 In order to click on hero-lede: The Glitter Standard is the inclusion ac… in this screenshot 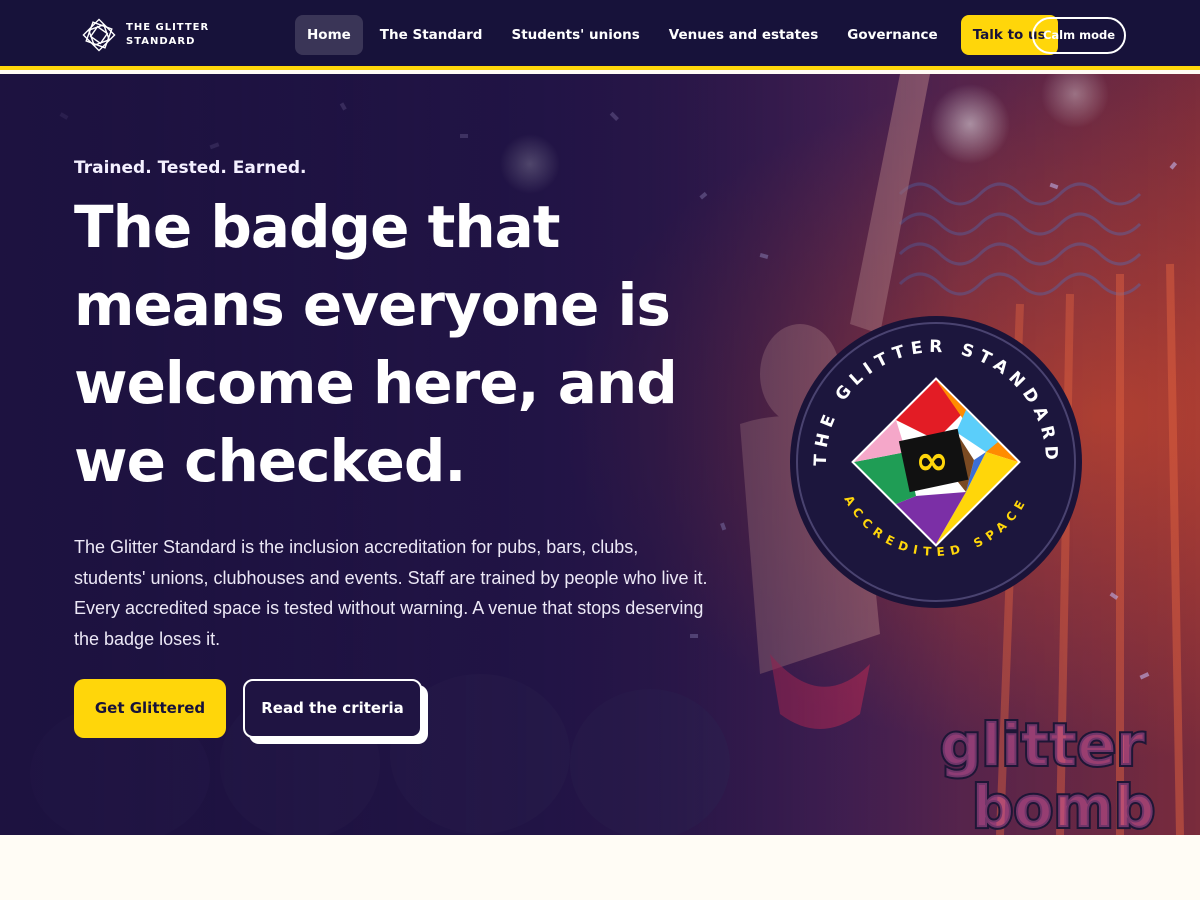, I will do `click(391, 593)`.